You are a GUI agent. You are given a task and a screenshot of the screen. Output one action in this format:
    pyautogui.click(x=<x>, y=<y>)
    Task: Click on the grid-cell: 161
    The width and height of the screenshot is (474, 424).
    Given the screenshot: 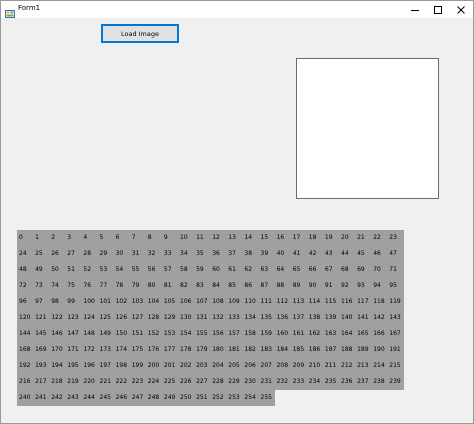 What is the action you would take?
    pyautogui.click(x=299, y=334)
    